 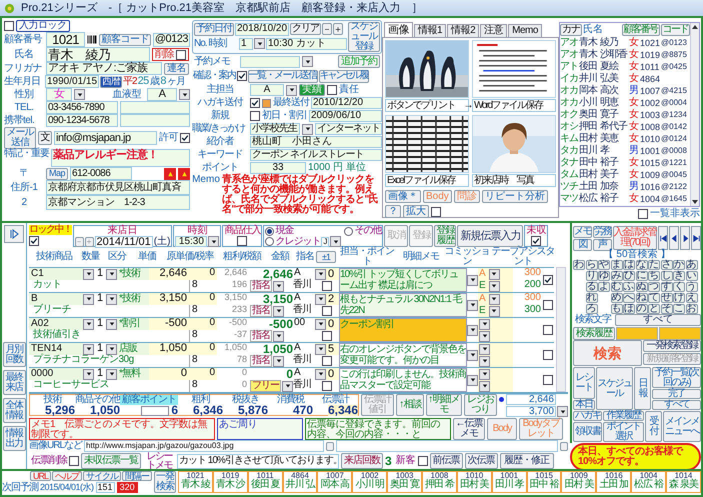 What do you see at coordinates (404, 482) in the screenshot?
I see `recent-customer-tile: 1003 奥田 寛` at bounding box center [404, 482].